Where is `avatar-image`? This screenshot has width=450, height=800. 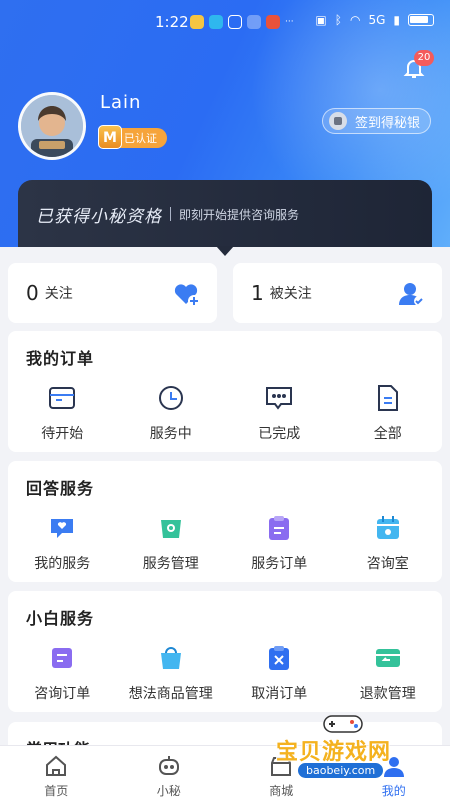 avatar-image is located at coordinates (52, 126).